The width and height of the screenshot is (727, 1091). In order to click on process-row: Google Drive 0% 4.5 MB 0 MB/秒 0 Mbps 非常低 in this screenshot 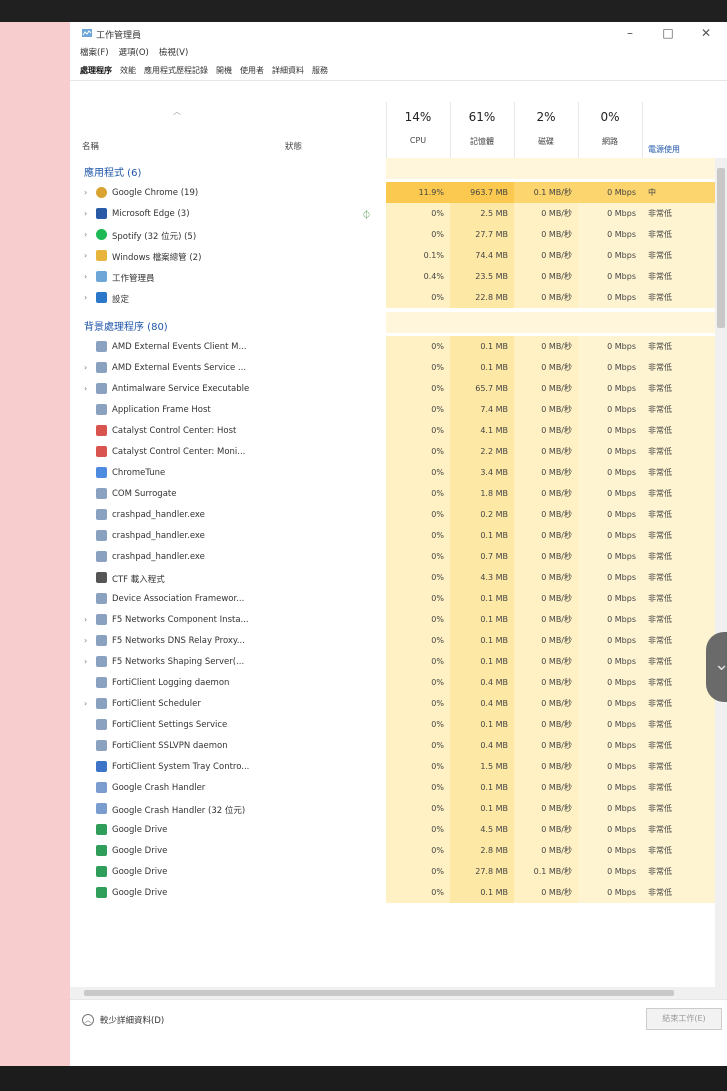, I will do `click(392, 829)`.